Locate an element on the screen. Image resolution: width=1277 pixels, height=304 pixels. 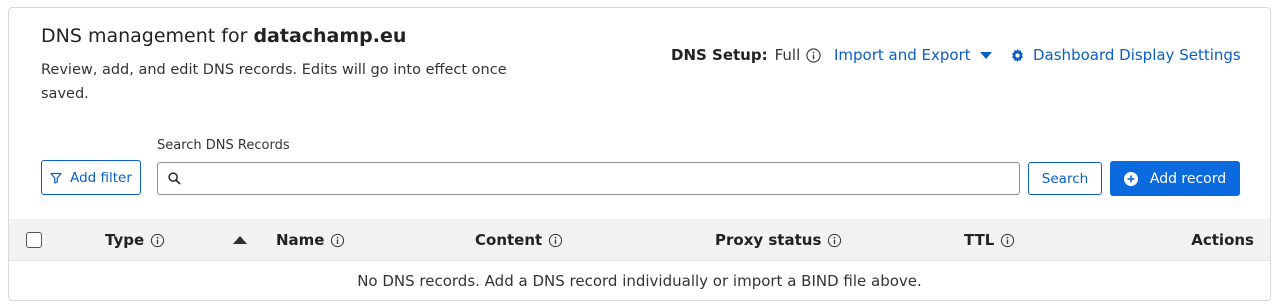
filter-icon is located at coordinates (56, 178).